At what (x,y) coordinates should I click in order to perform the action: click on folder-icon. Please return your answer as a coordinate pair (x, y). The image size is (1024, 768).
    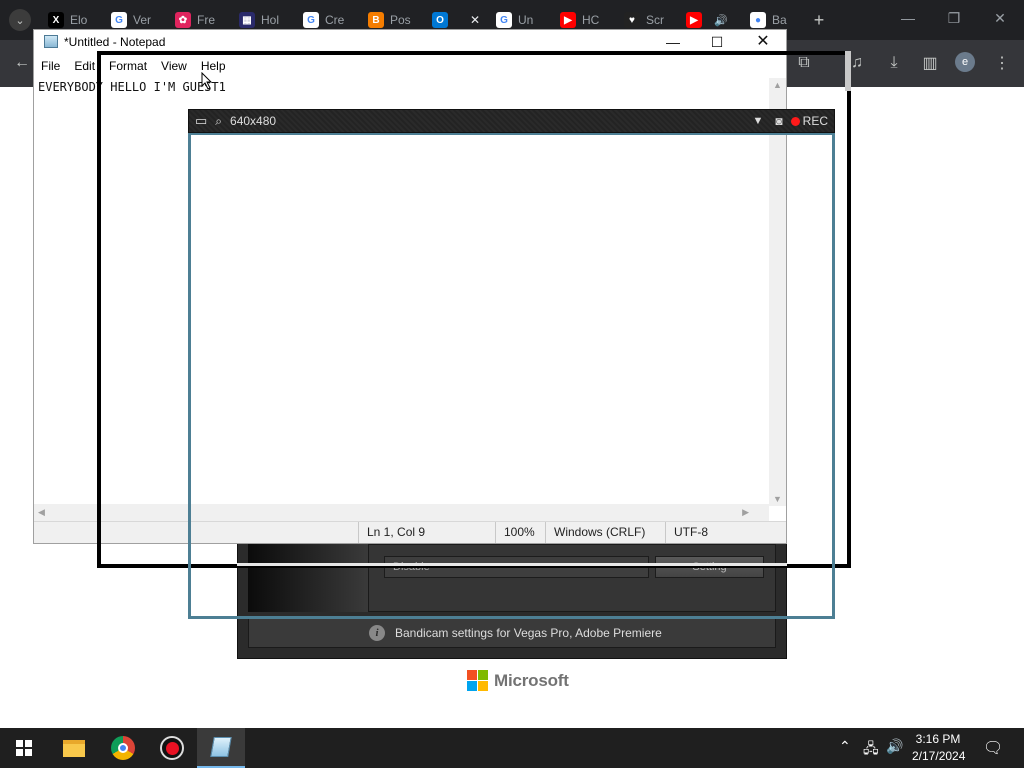
    Looking at the image, I should click on (74, 748).